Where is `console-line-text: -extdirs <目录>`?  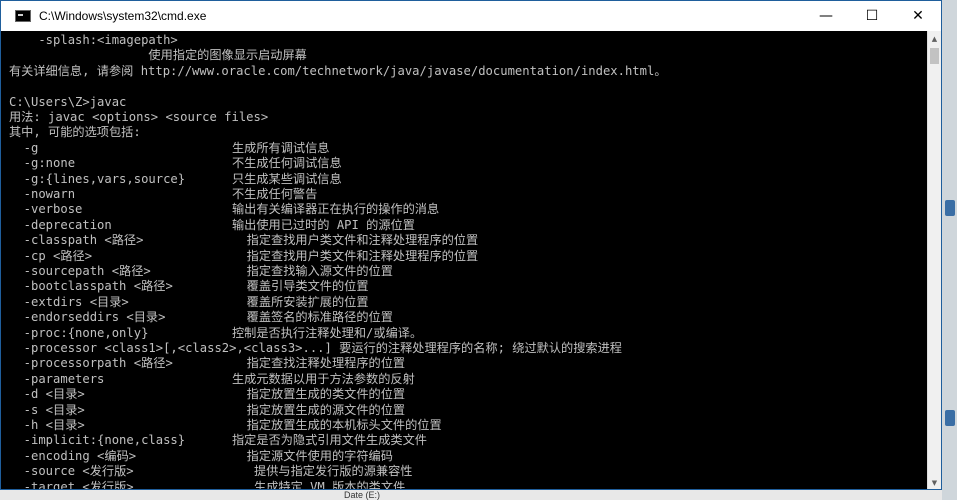
console-line-text: -extdirs <目录> is located at coordinates (69, 301).